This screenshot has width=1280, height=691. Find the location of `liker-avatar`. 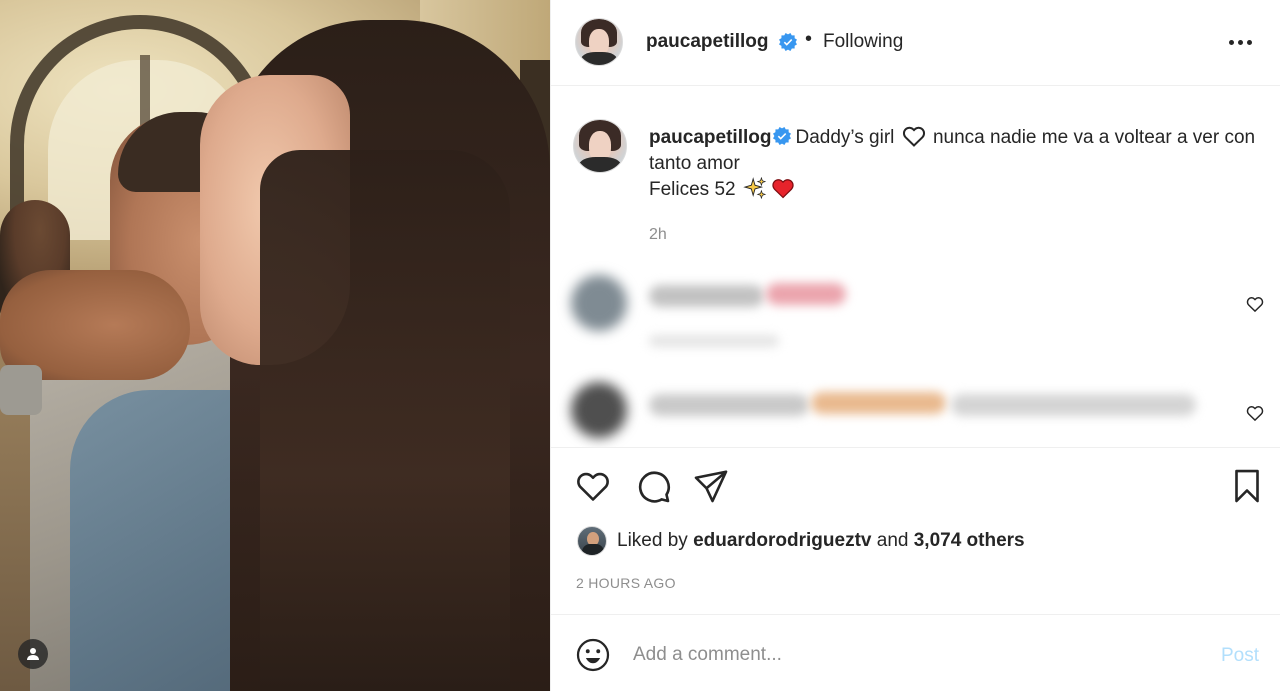

liker-avatar is located at coordinates (592, 541).